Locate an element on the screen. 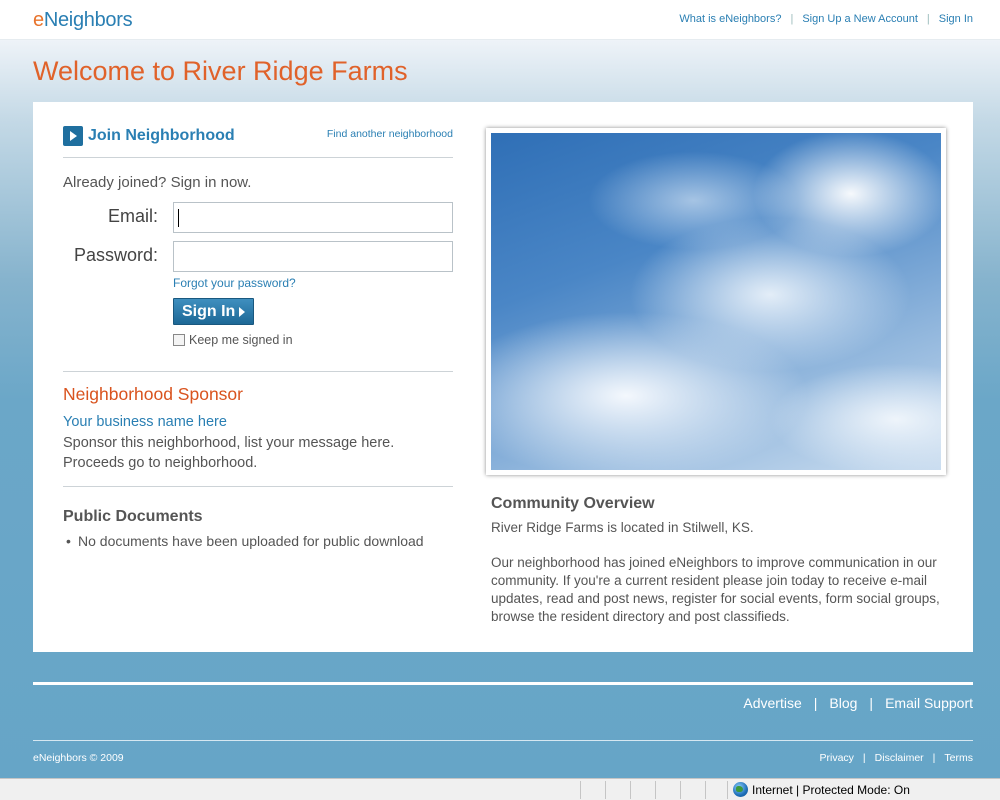 The width and height of the screenshot is (1000, 800). disclaimer-link: Disclaimer is located at coordinates (899, 758).